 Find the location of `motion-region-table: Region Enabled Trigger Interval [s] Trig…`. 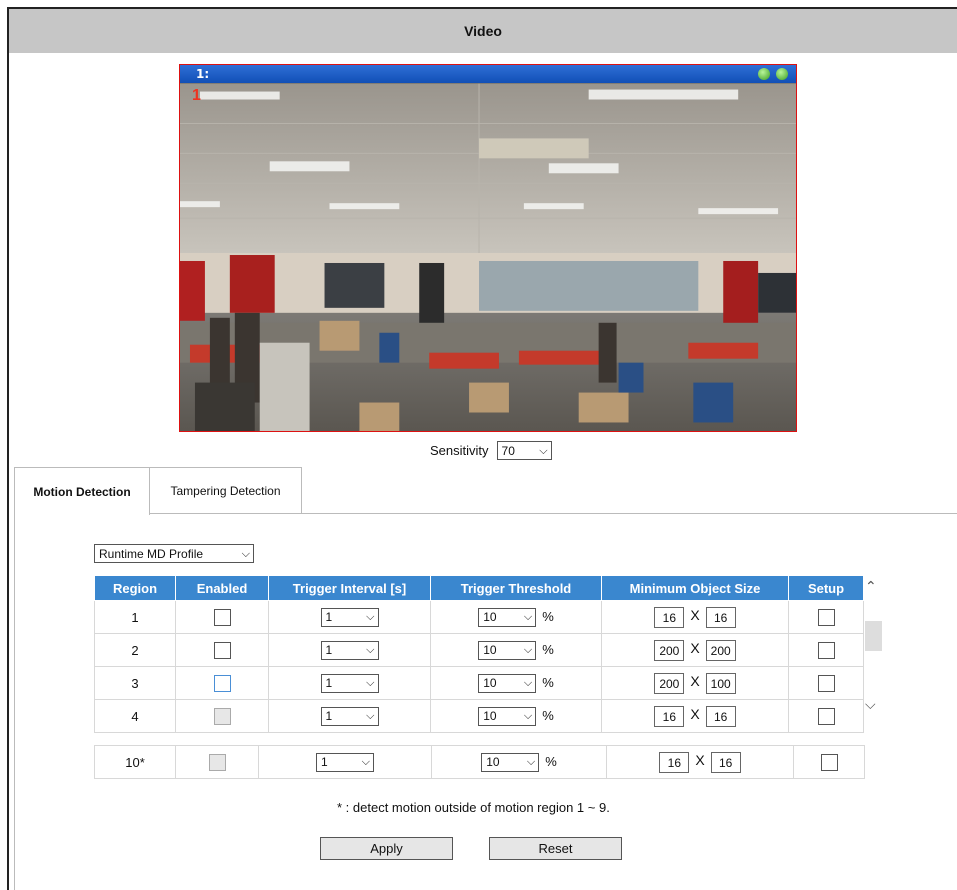

motion-region-table: Region Enabled Trigger Interval [s] Trig… is located at coordinates (479, 654).